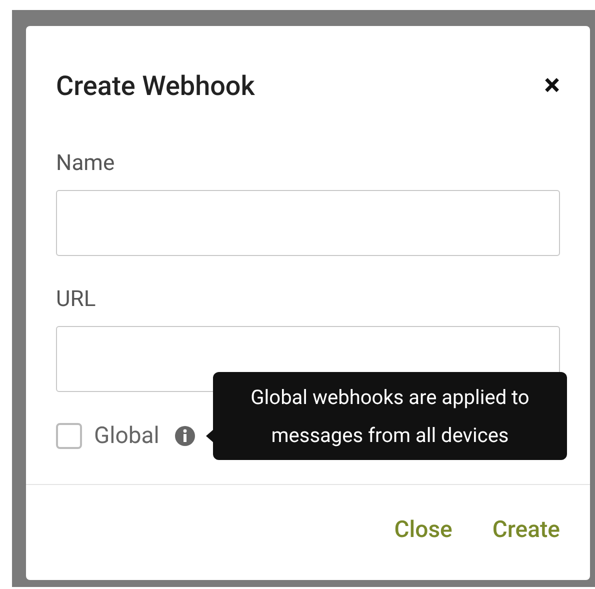  Describe the element at coordinates (185, 436) in the screenshot. I see `info-icon` at that location.